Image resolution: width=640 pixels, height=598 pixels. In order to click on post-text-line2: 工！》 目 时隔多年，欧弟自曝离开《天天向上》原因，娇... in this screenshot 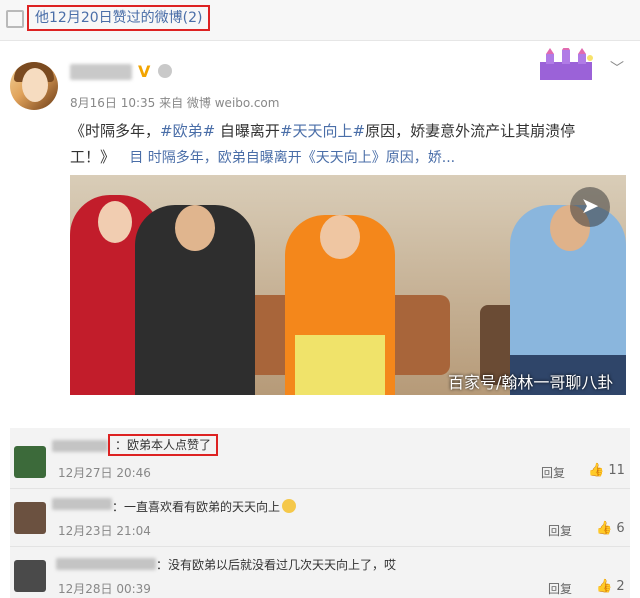, I will do `click(340, 157)`.